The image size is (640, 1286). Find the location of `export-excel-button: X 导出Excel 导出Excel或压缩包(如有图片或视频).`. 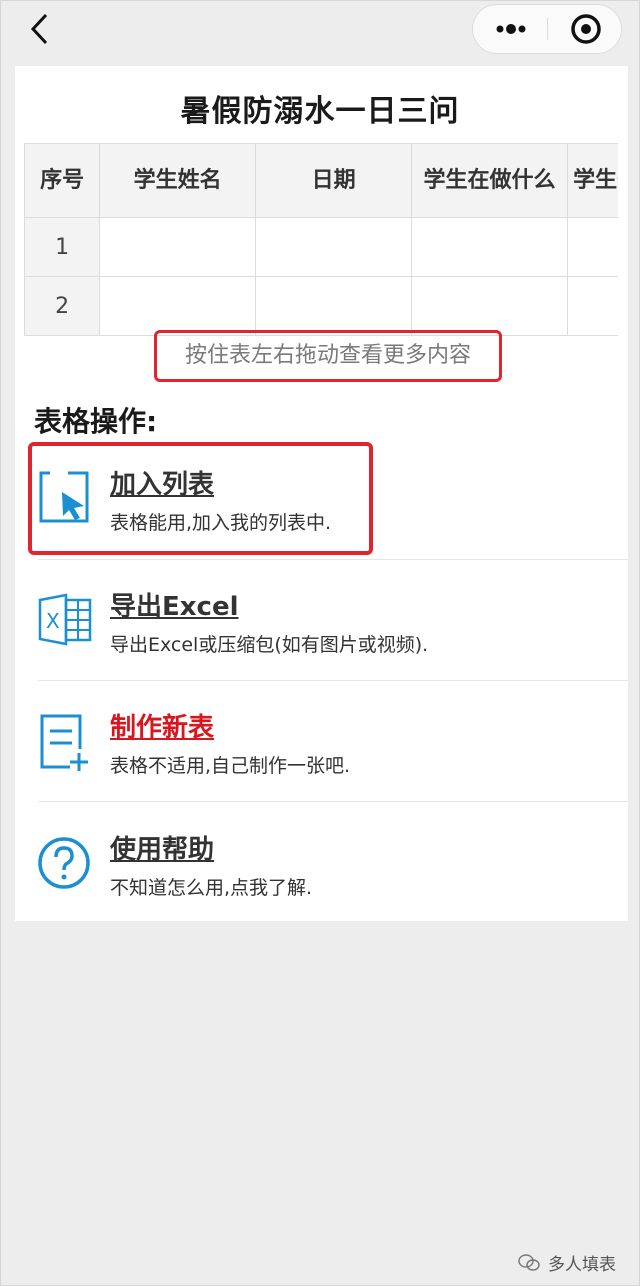

export-excel-button: X 导出Excel 导出Excel或压缩包(如有图片或视频). is located at coordinates (333, 652).